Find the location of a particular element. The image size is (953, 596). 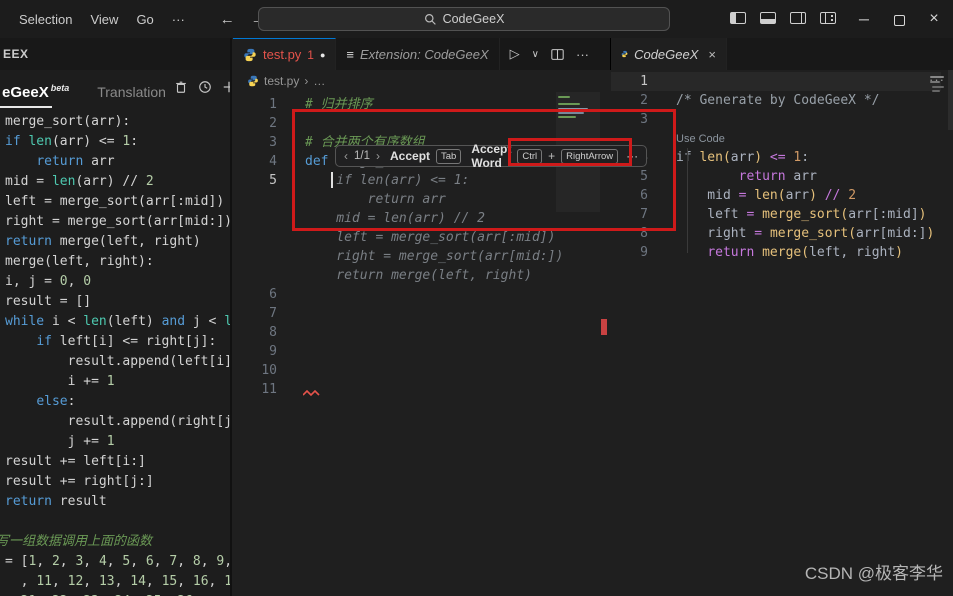

sidebar-panel-title: EEX is located at coordinates (115, 54).